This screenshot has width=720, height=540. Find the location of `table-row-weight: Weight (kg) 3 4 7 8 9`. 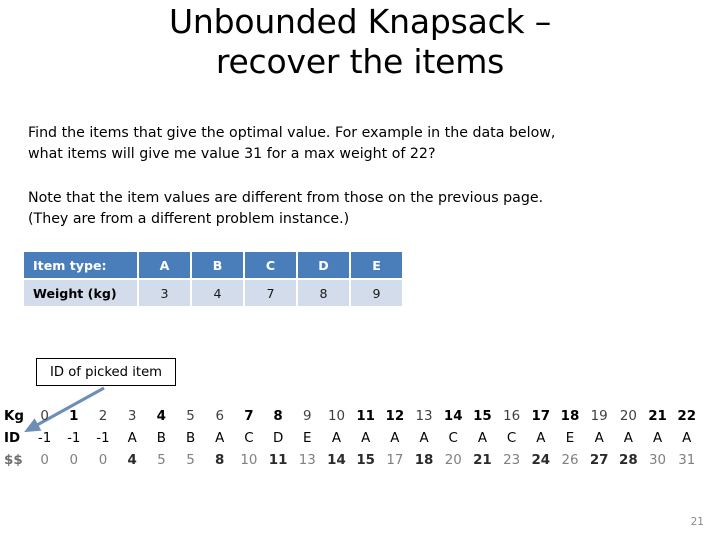

table-row-weight: Weight (kg) 3 4 7 8 9 is located at coordinates (213, 293).